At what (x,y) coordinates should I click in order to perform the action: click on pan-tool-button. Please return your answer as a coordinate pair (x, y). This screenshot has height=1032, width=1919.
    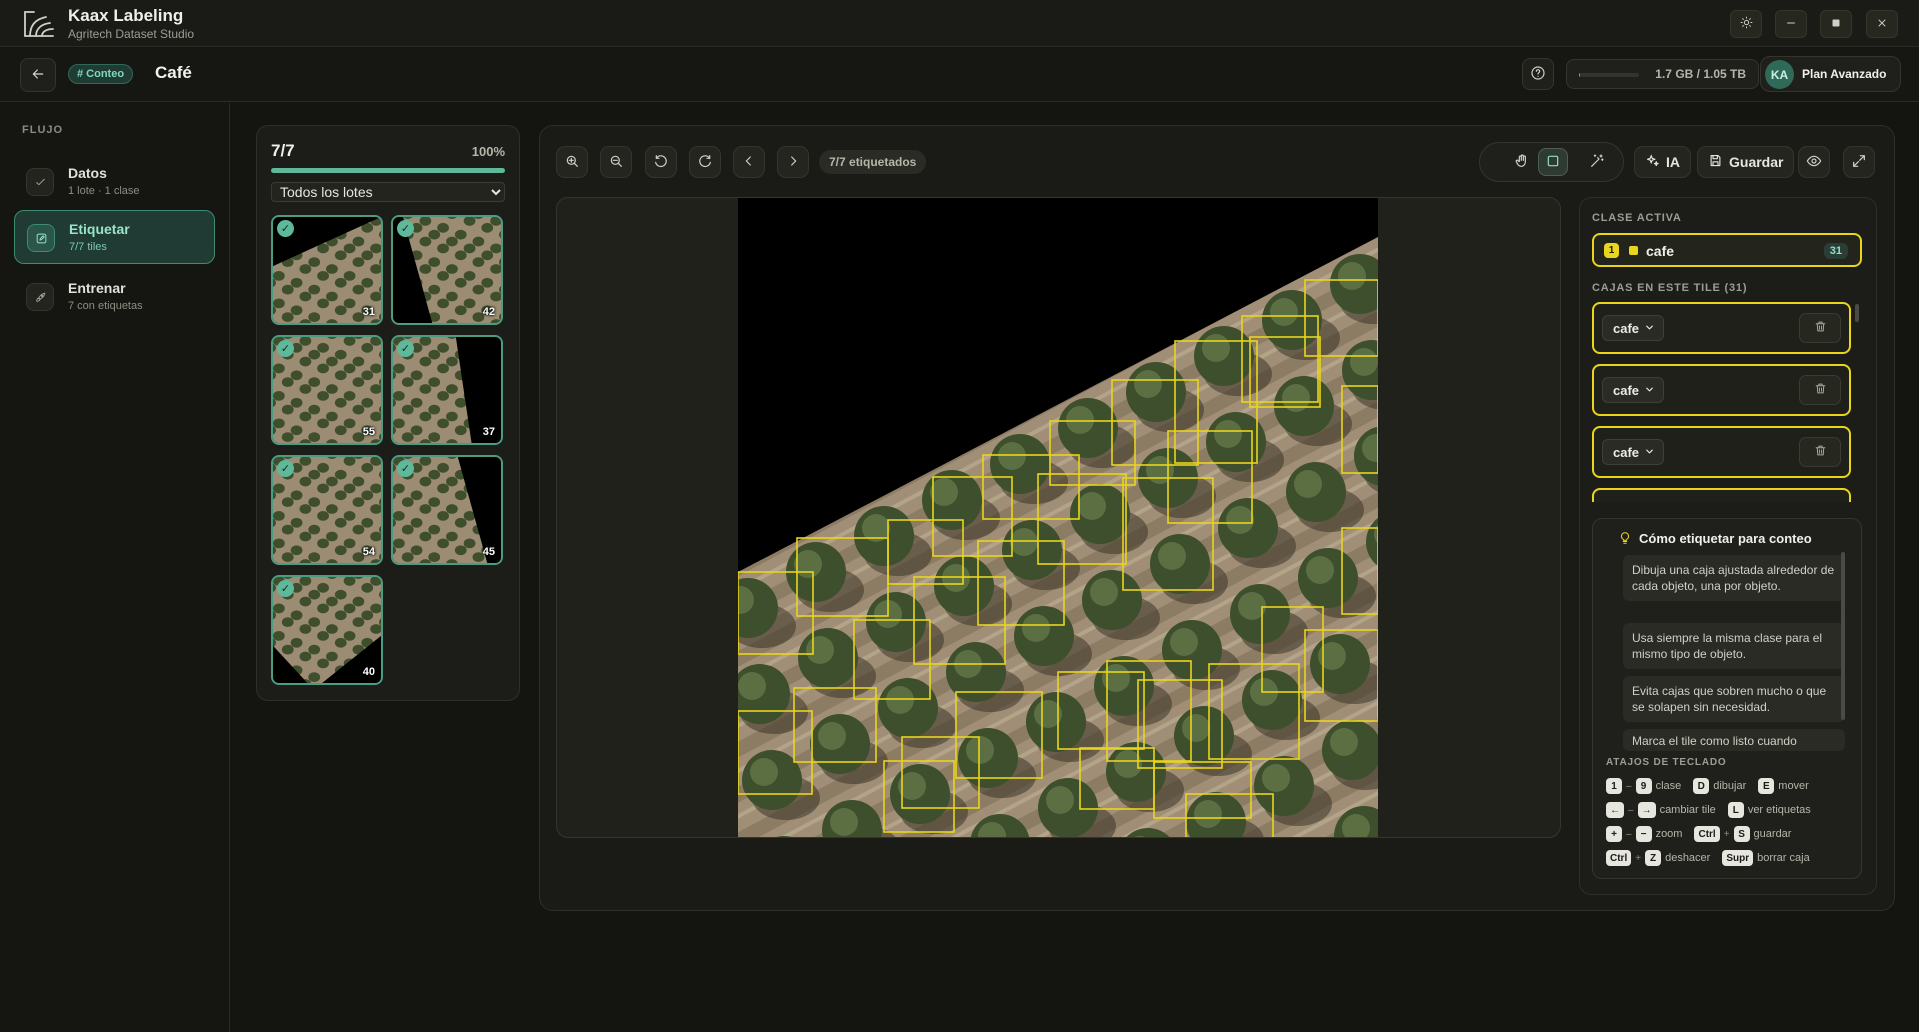
    Looking at the image, I should click on (1522, 162).